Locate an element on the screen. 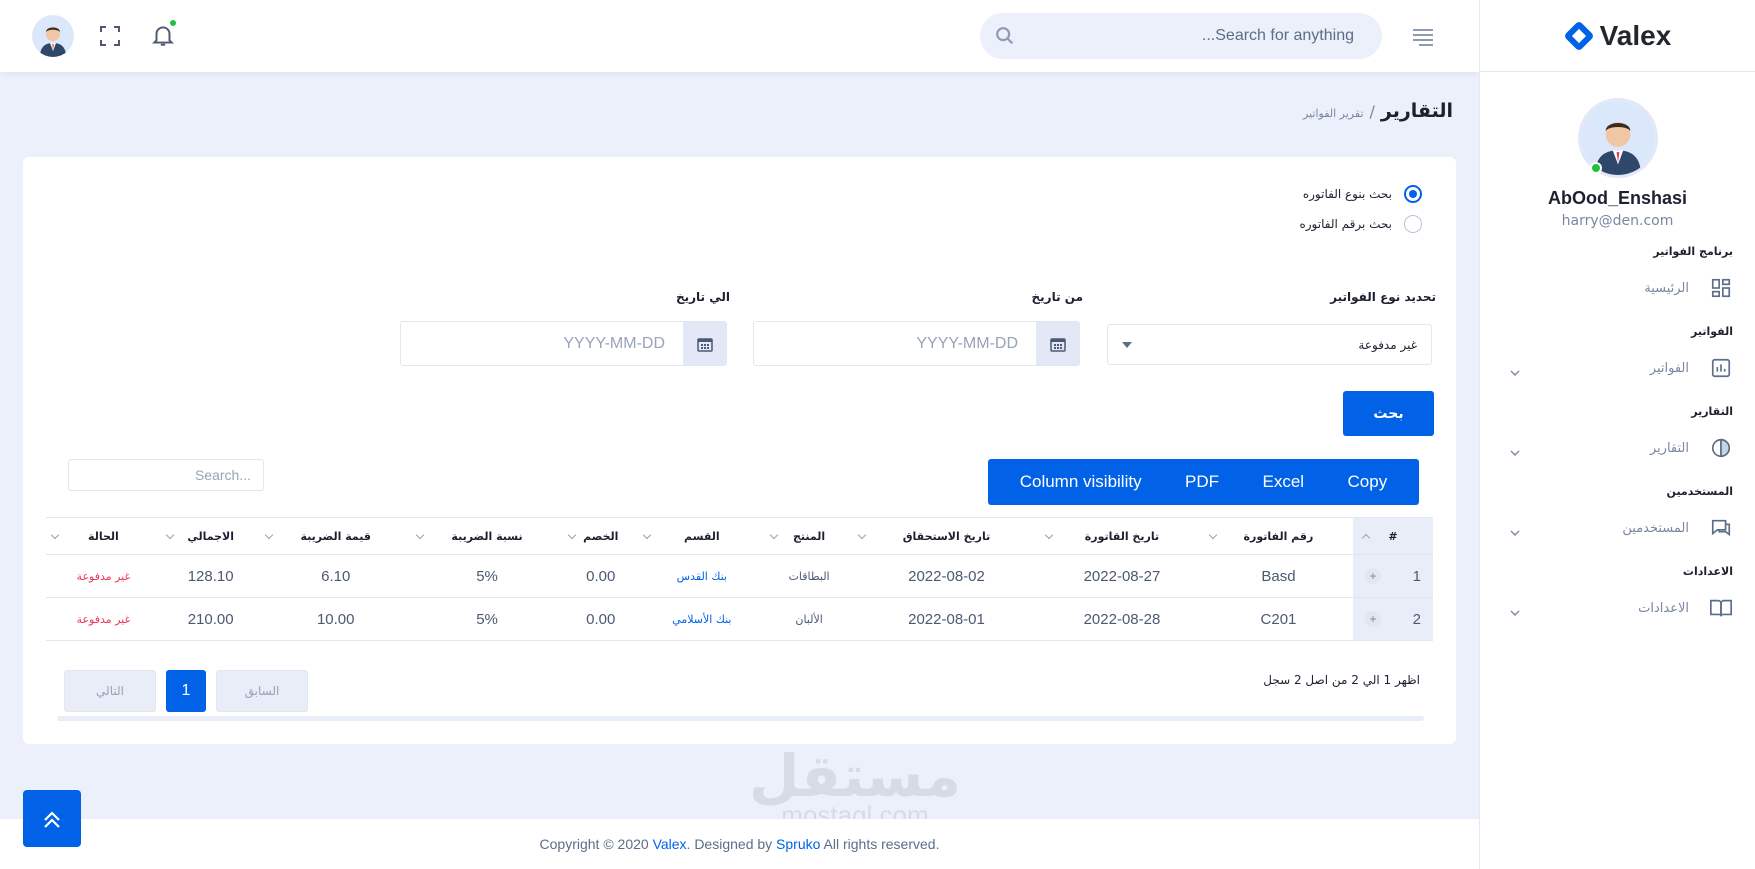 The height and width of the screenshot is (869, 1755). table-search-input is located at coordinates (166, 475).